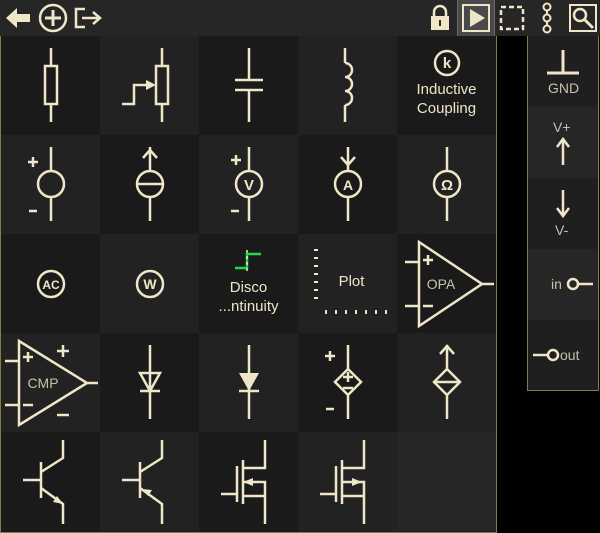 The height and width of the screenshot is (533, 600). I want to click on wattmeter-component: W, so click(149, 283).